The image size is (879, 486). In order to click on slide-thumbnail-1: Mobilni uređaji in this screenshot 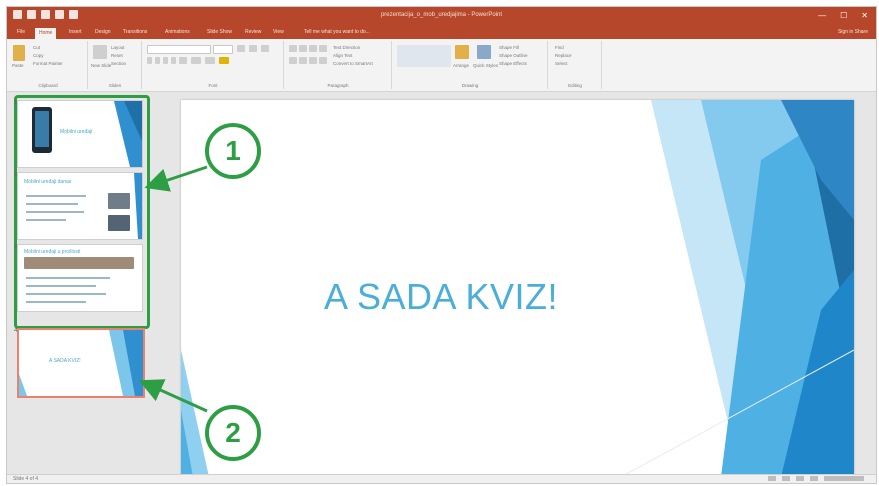, I will do `click(80, 134)`.